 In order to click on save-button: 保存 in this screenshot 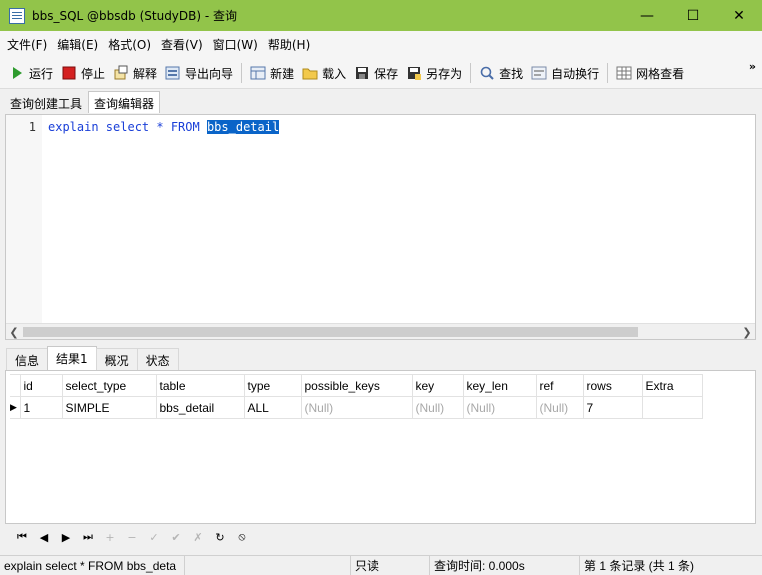, I will do `click(376, 73)`.